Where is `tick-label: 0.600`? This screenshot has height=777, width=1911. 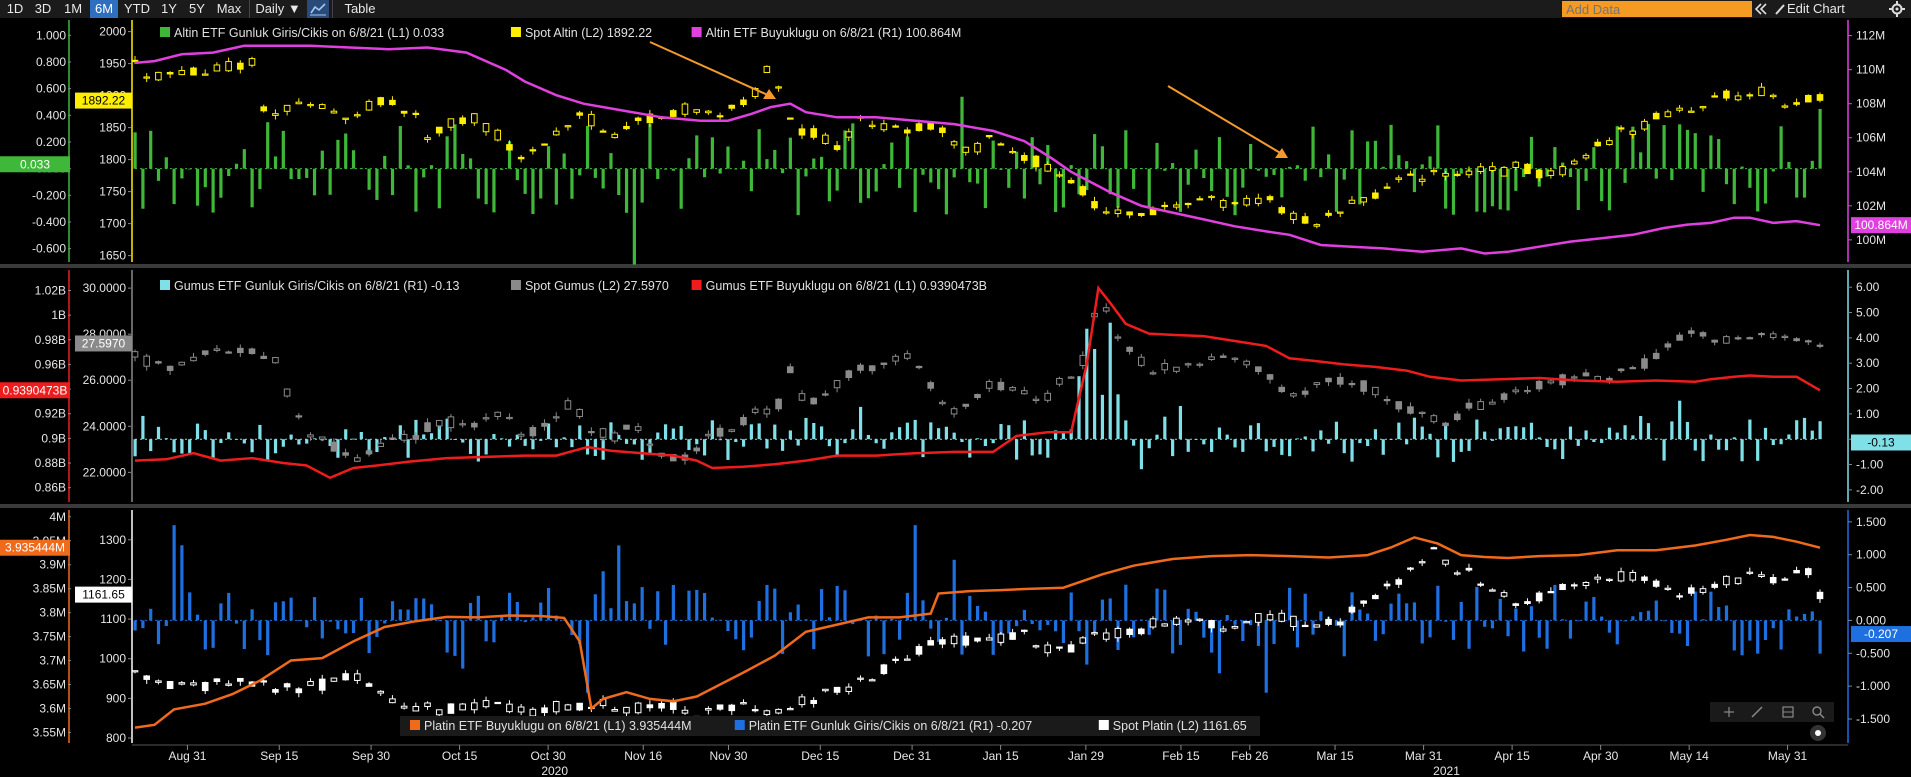
tick-label: 0.600 is located at coordinates (51, 89).